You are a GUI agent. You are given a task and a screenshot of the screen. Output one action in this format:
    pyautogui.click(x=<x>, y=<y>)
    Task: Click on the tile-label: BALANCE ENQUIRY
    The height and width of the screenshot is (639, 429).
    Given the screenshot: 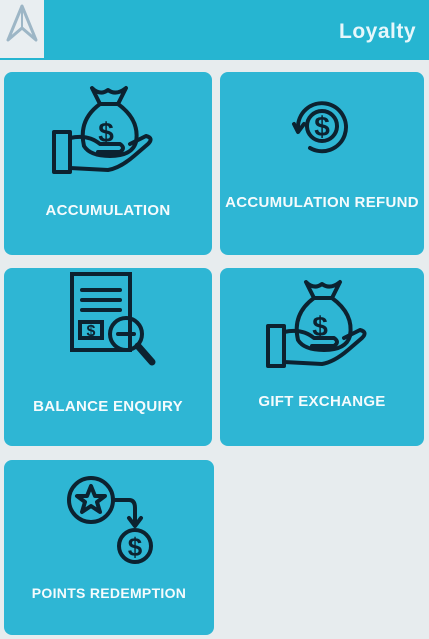 What is the action you would take?
    pyautogui.click(x=108, y=406)
    